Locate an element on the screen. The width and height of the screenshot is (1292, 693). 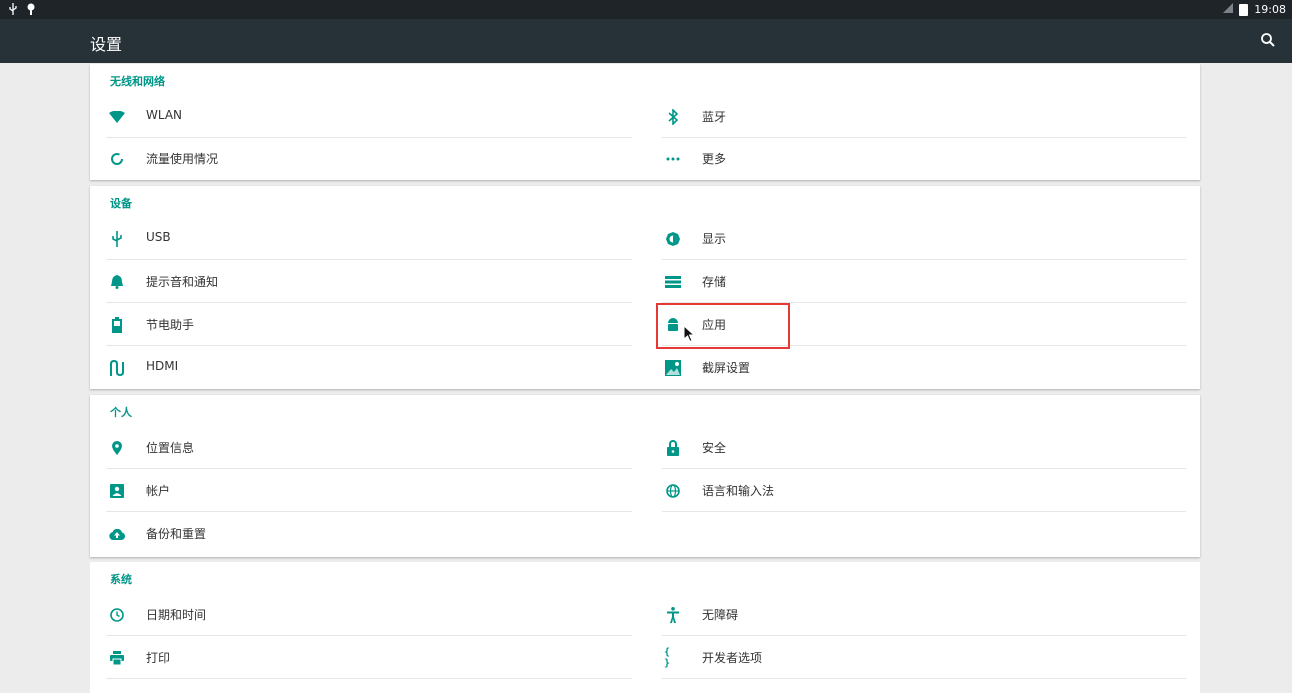
accessibility-icon is located at coordinates (673, 615).